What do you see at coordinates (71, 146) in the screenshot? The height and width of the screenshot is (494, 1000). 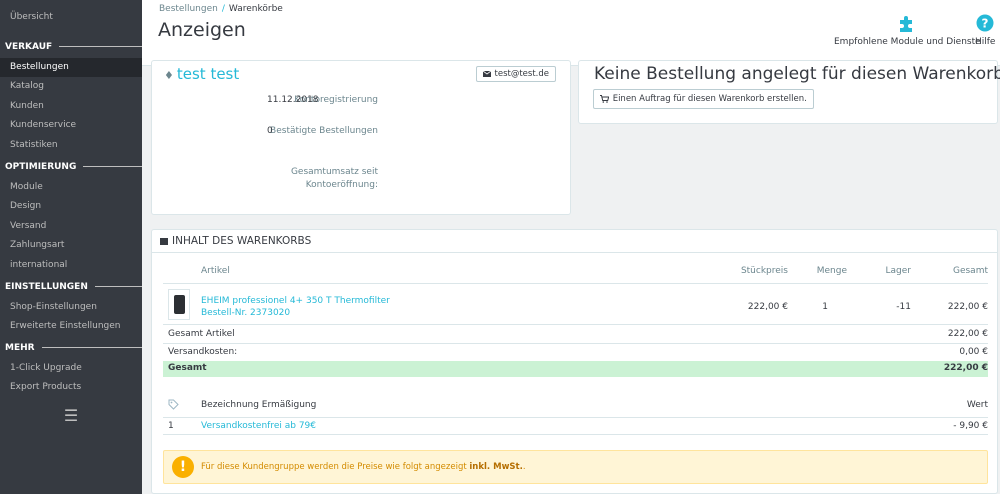 I see `sidebar-item-statistics: Statistiken` at bounding box center [71, 146].